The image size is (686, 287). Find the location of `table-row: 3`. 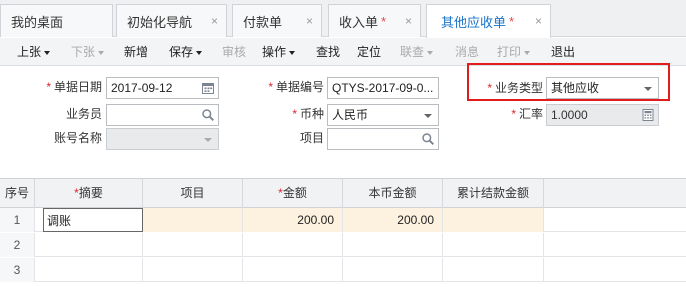

table-row: 3 is located at coordinates (343, 270).